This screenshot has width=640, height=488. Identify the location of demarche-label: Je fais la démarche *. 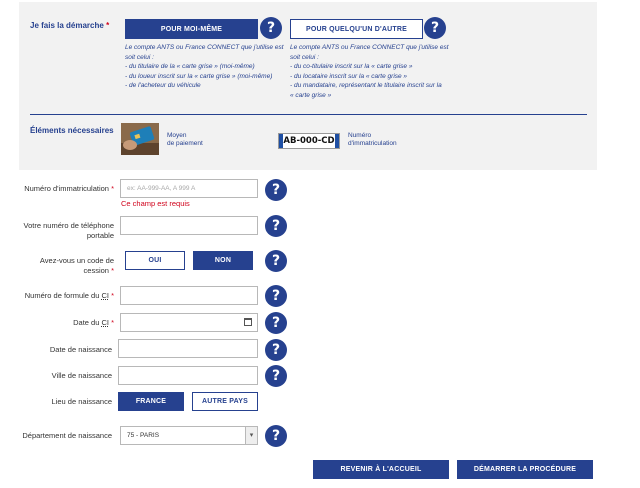
(70, 25).